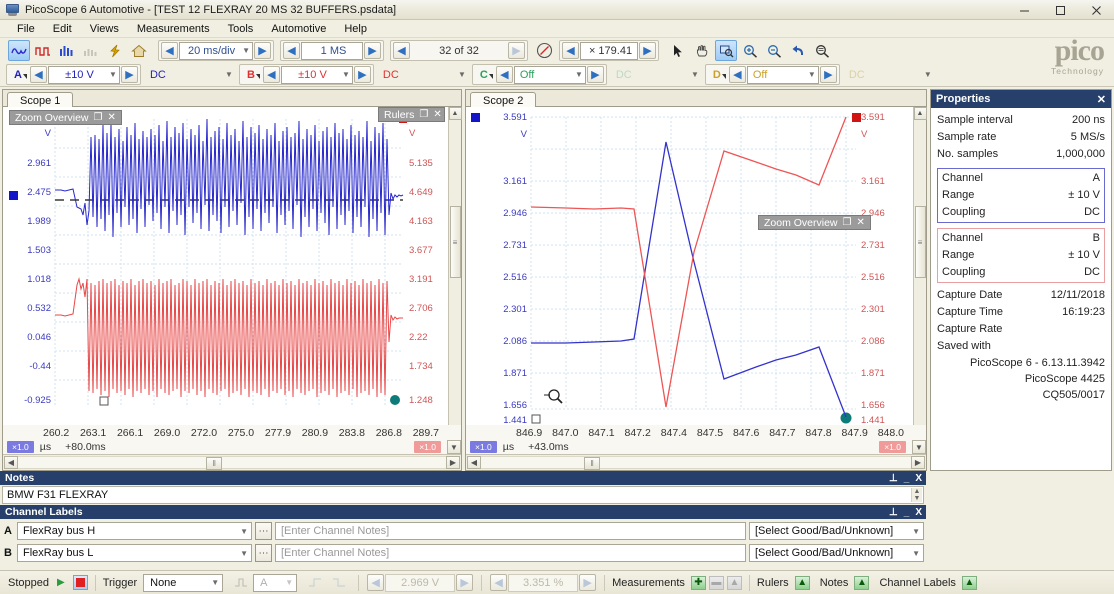 This screenshot has width=1114, height=594. Describe the element at coordinates (893, 512) in the screenshot. I see `channel-labels-pin-icon: ⊥` at that location.